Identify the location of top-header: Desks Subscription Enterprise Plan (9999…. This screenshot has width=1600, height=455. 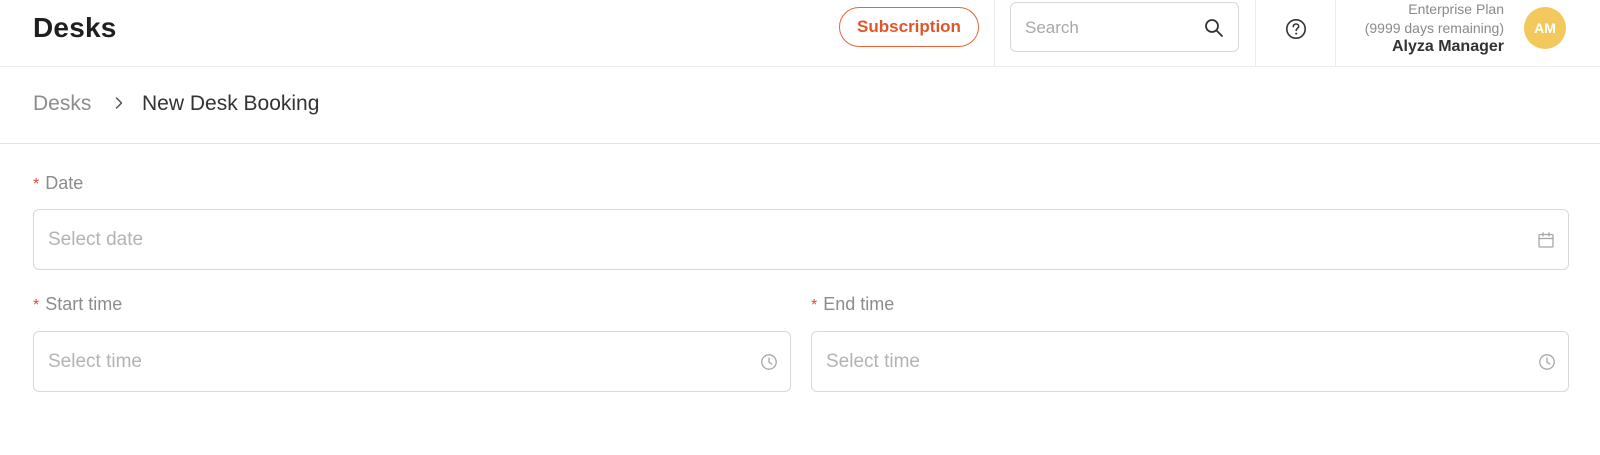
(800, 33).